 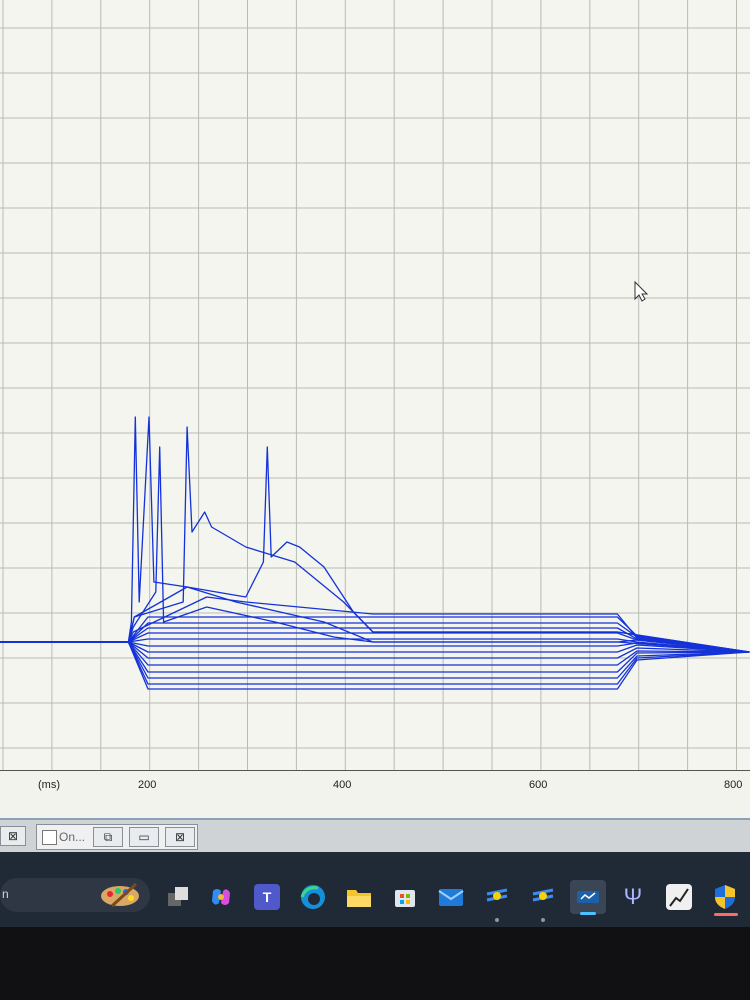 What do you see at coordinates (75, 895) in the screenshot?
I see `search-box: n` at bounding box center [75, 895].